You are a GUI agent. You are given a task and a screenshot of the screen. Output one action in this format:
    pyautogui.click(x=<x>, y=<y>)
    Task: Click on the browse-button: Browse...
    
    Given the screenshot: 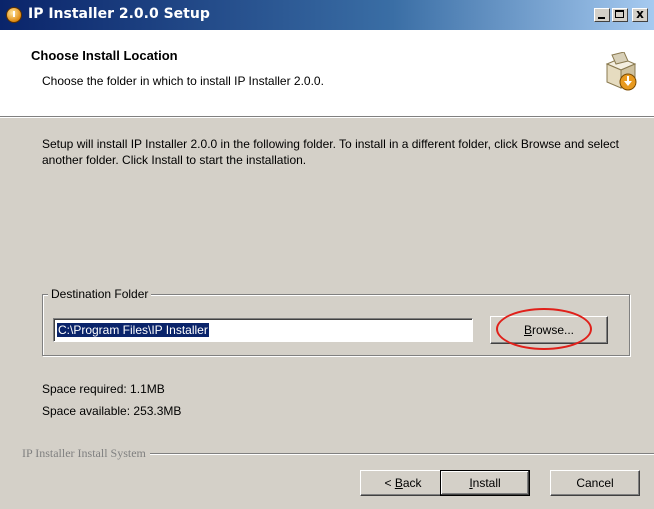 What is the action you would take?
    pyautogui.click(x=549, y=330)
    